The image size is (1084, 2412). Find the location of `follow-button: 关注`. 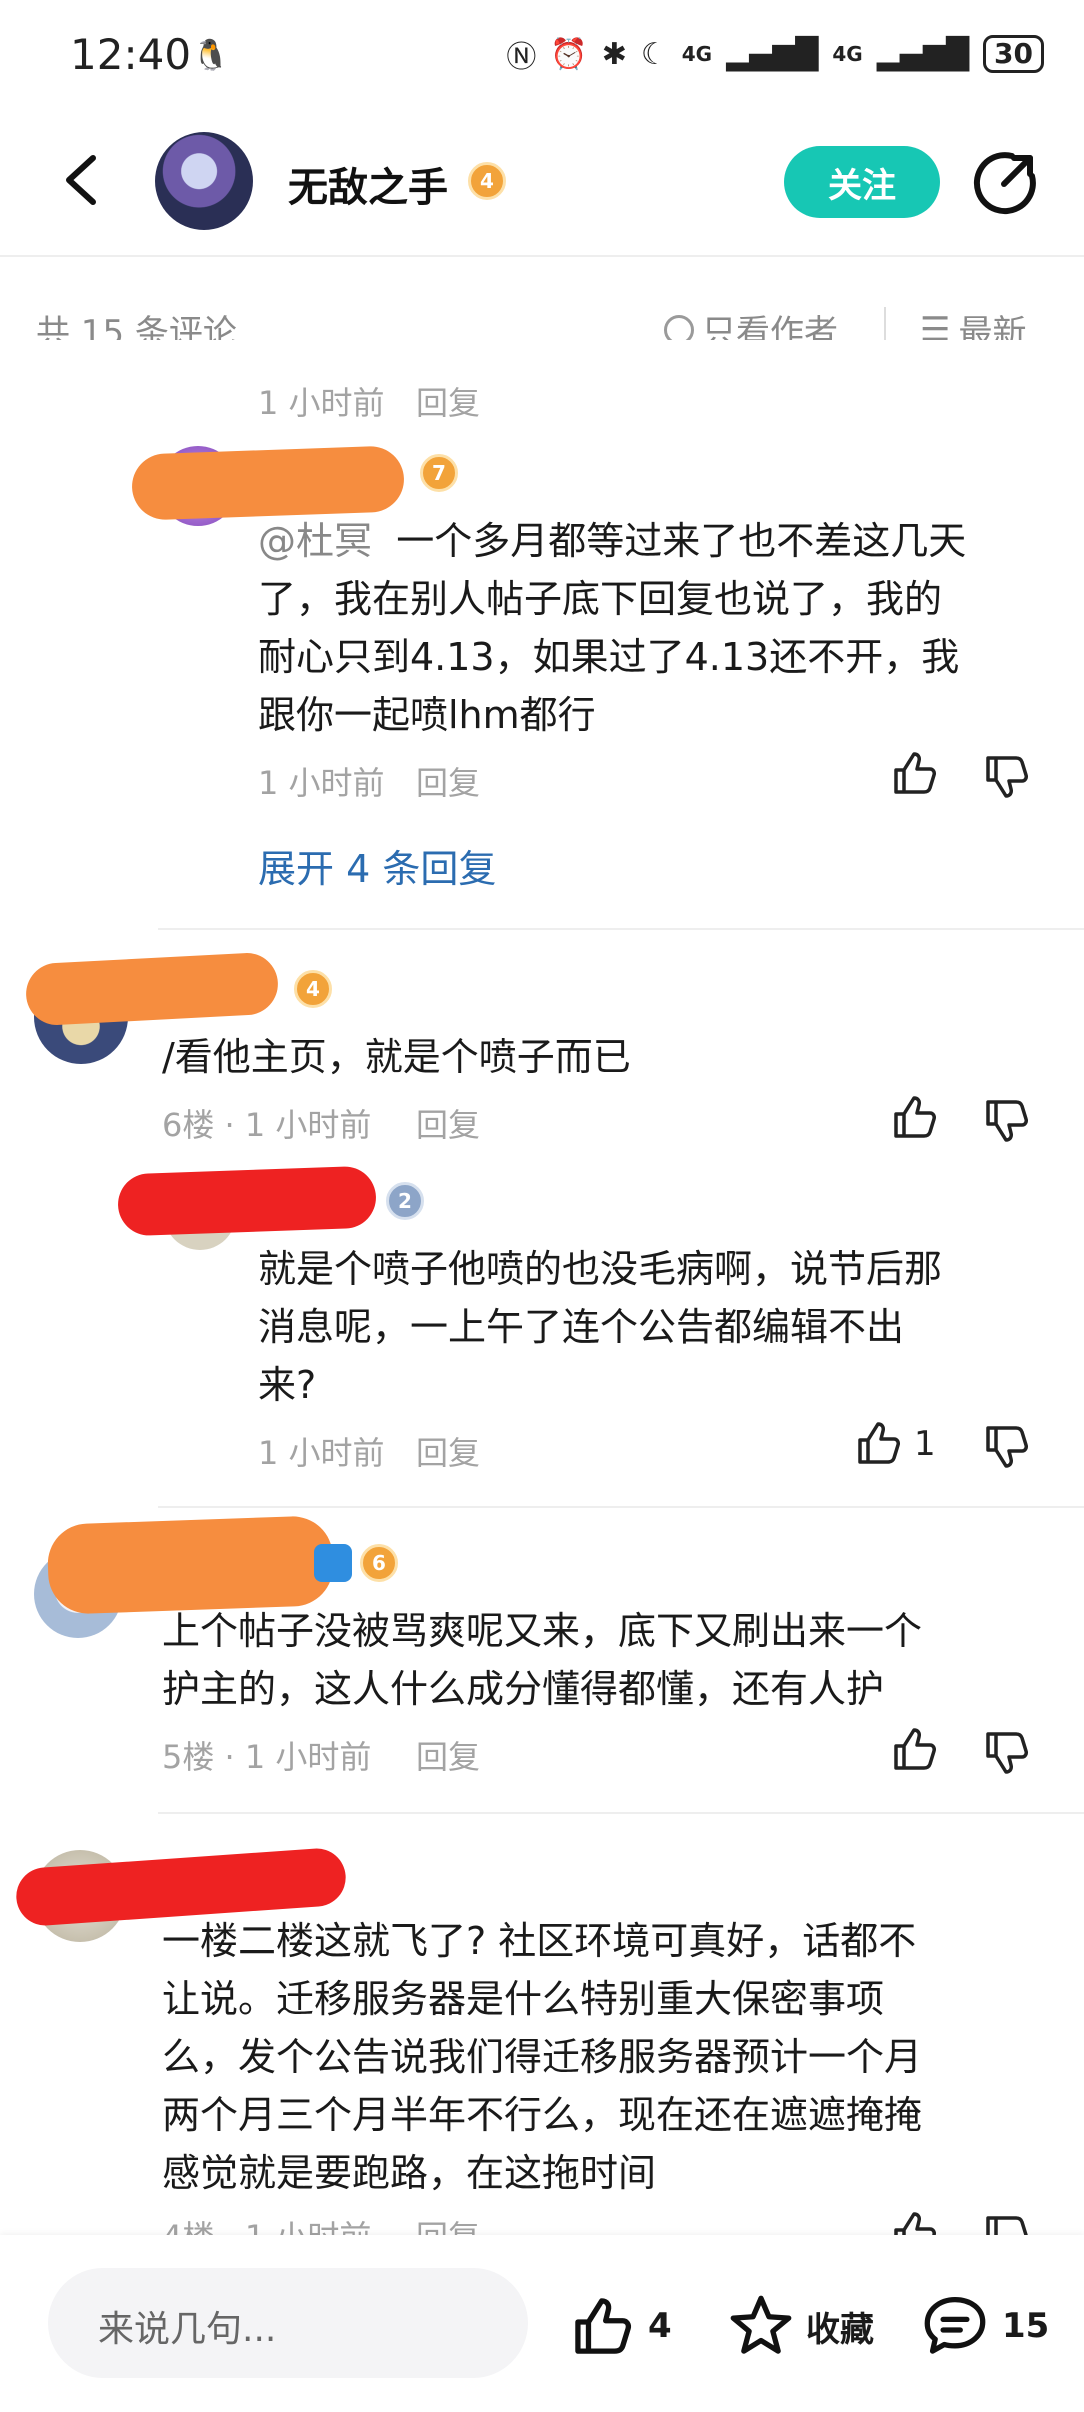

follow-button: 关注 is located at coordinates (862, 182).